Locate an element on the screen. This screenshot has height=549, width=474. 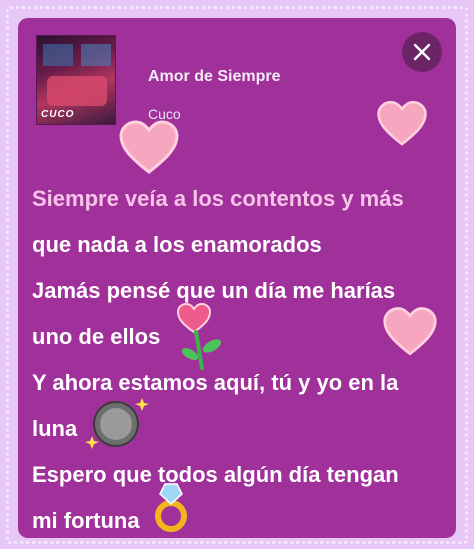
lyric-line: Espero que todos algún día tengan is located at coordinates (242, 475).